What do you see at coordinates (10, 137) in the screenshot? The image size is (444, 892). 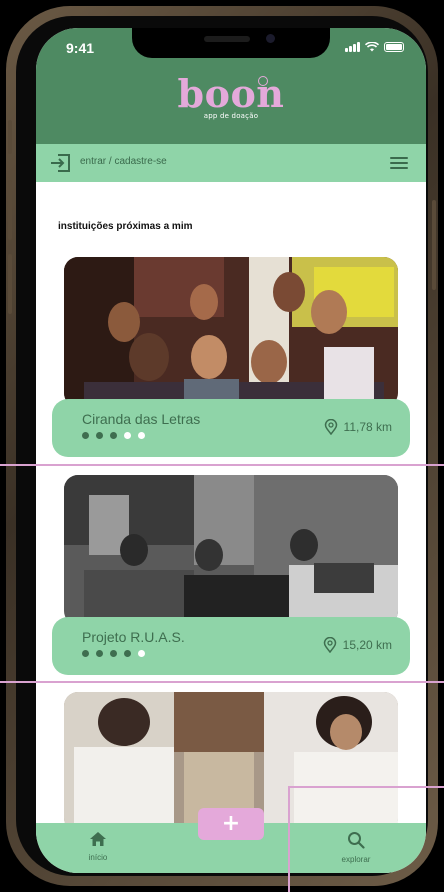 I see `mute-switch` at bounding box center [10, 137].